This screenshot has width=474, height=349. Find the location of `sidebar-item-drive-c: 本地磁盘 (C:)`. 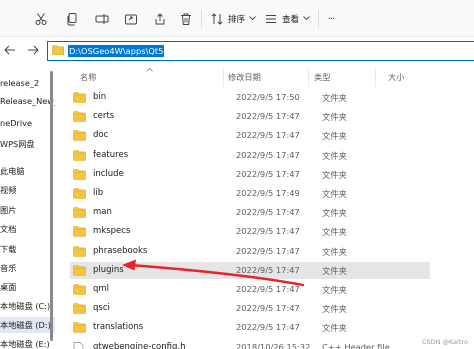

sidebar-item-drive-c: 本地磁盘 (C:) is located at coordinates (27, 306).